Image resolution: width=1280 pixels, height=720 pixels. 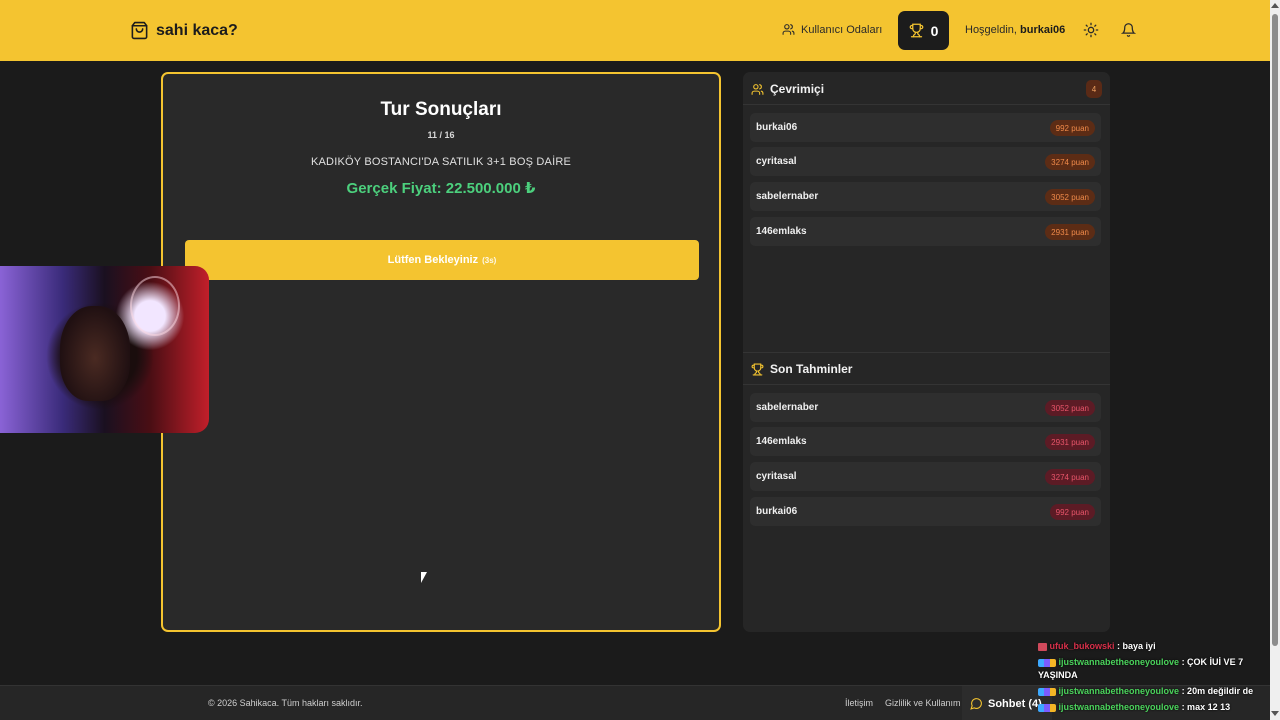 What do you see at coordinates (1128, 30) in the screenshot?
I see `bell-icon` at bounding box center [1128, 30].